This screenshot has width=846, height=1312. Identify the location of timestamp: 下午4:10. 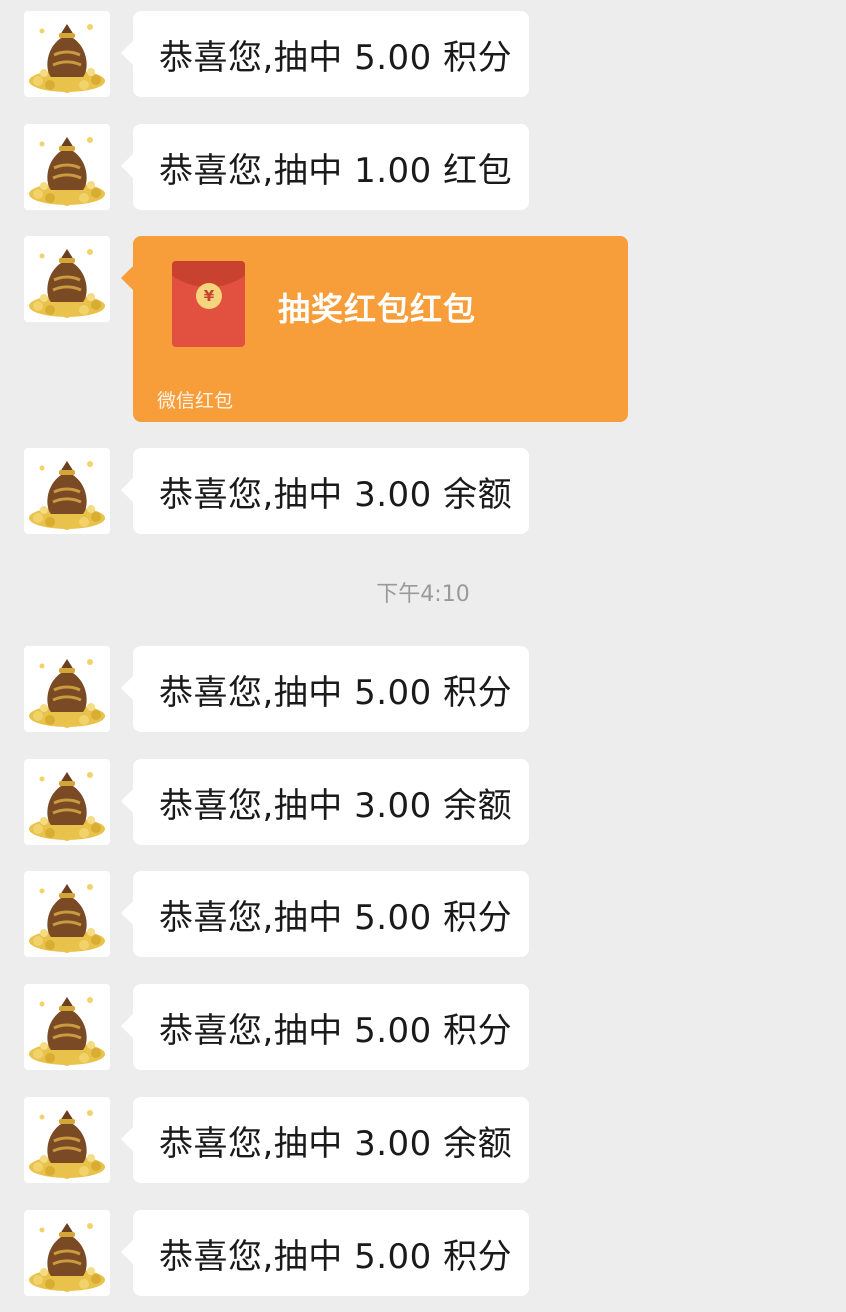
(423, 594).